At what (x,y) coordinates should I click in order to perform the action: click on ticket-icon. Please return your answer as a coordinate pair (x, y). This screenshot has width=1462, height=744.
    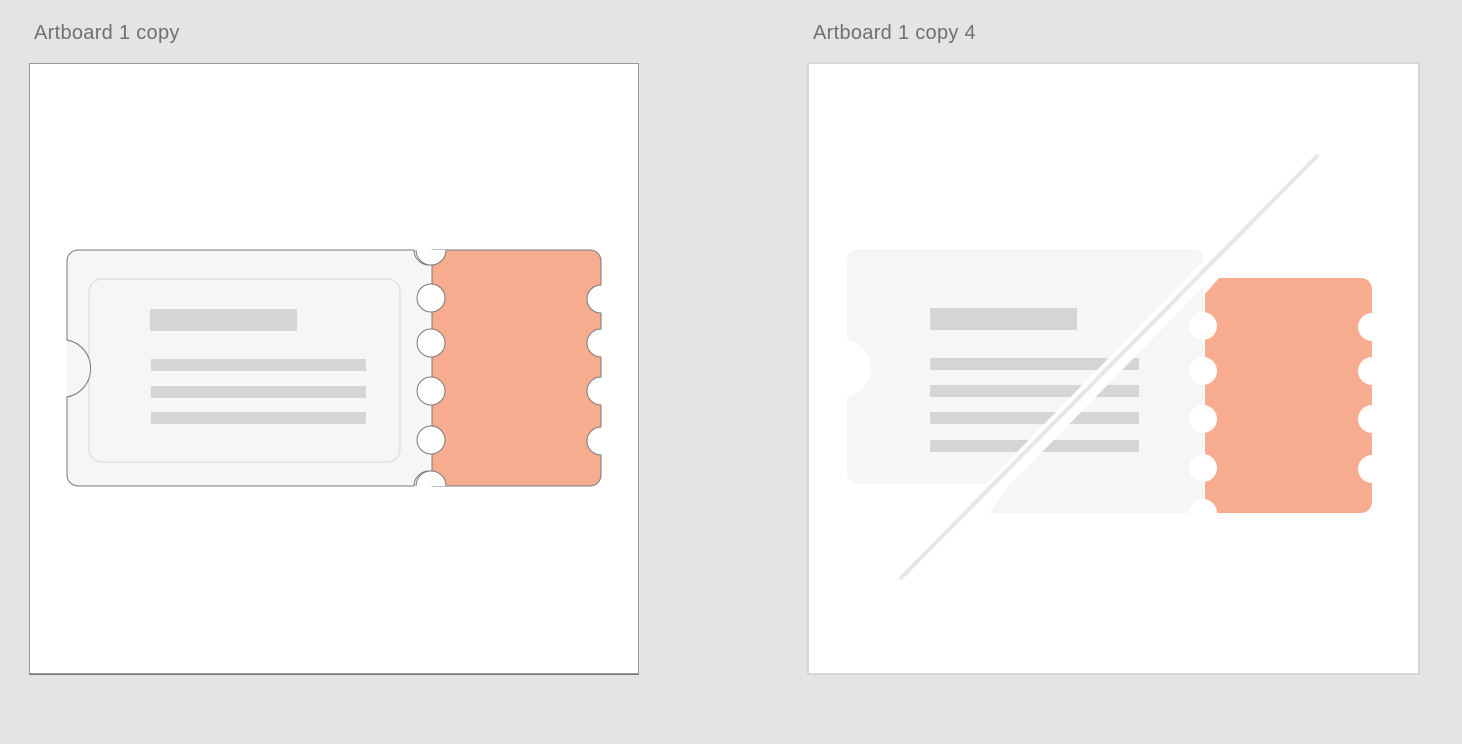
    Looking at the image, I should click on (334, 368).